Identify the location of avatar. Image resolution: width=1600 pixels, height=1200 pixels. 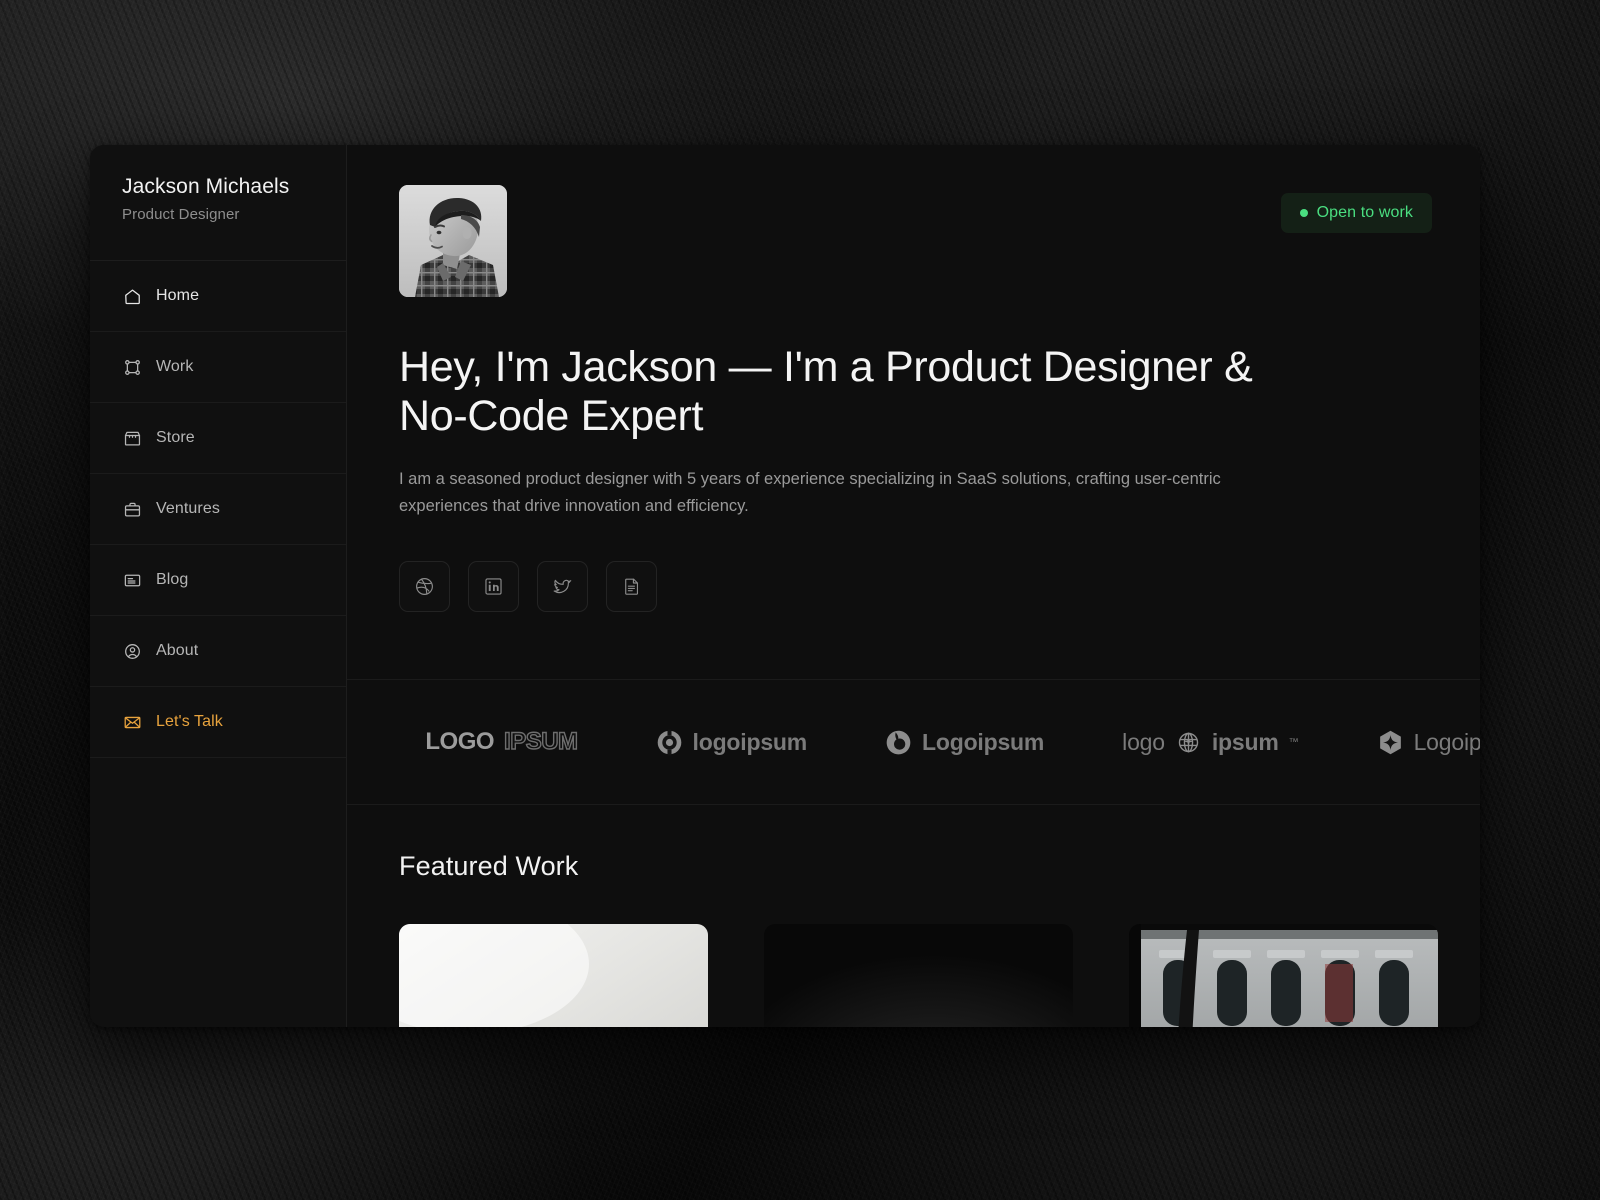
(453, 241).